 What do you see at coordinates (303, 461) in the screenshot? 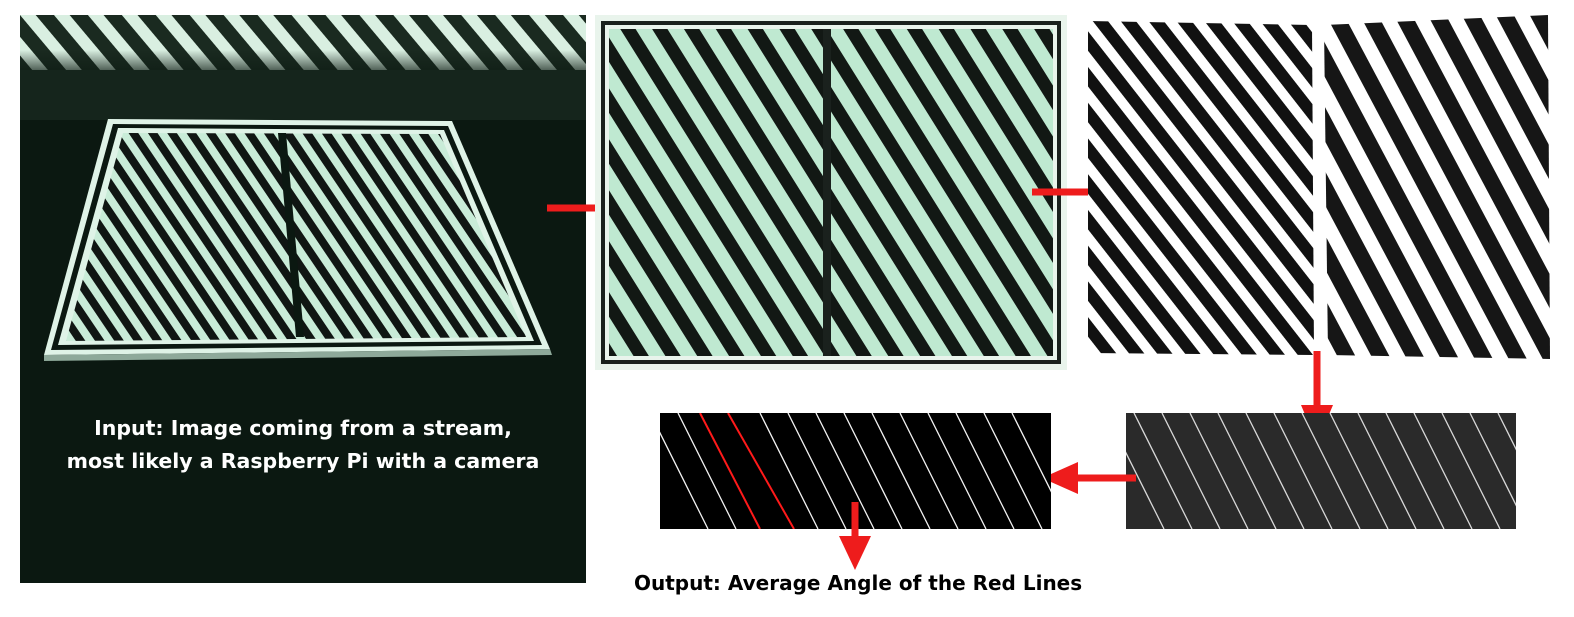
I see `input-caption-line2: most likely a Raspberry Pi with a camera` at bounding box center [303, 461].